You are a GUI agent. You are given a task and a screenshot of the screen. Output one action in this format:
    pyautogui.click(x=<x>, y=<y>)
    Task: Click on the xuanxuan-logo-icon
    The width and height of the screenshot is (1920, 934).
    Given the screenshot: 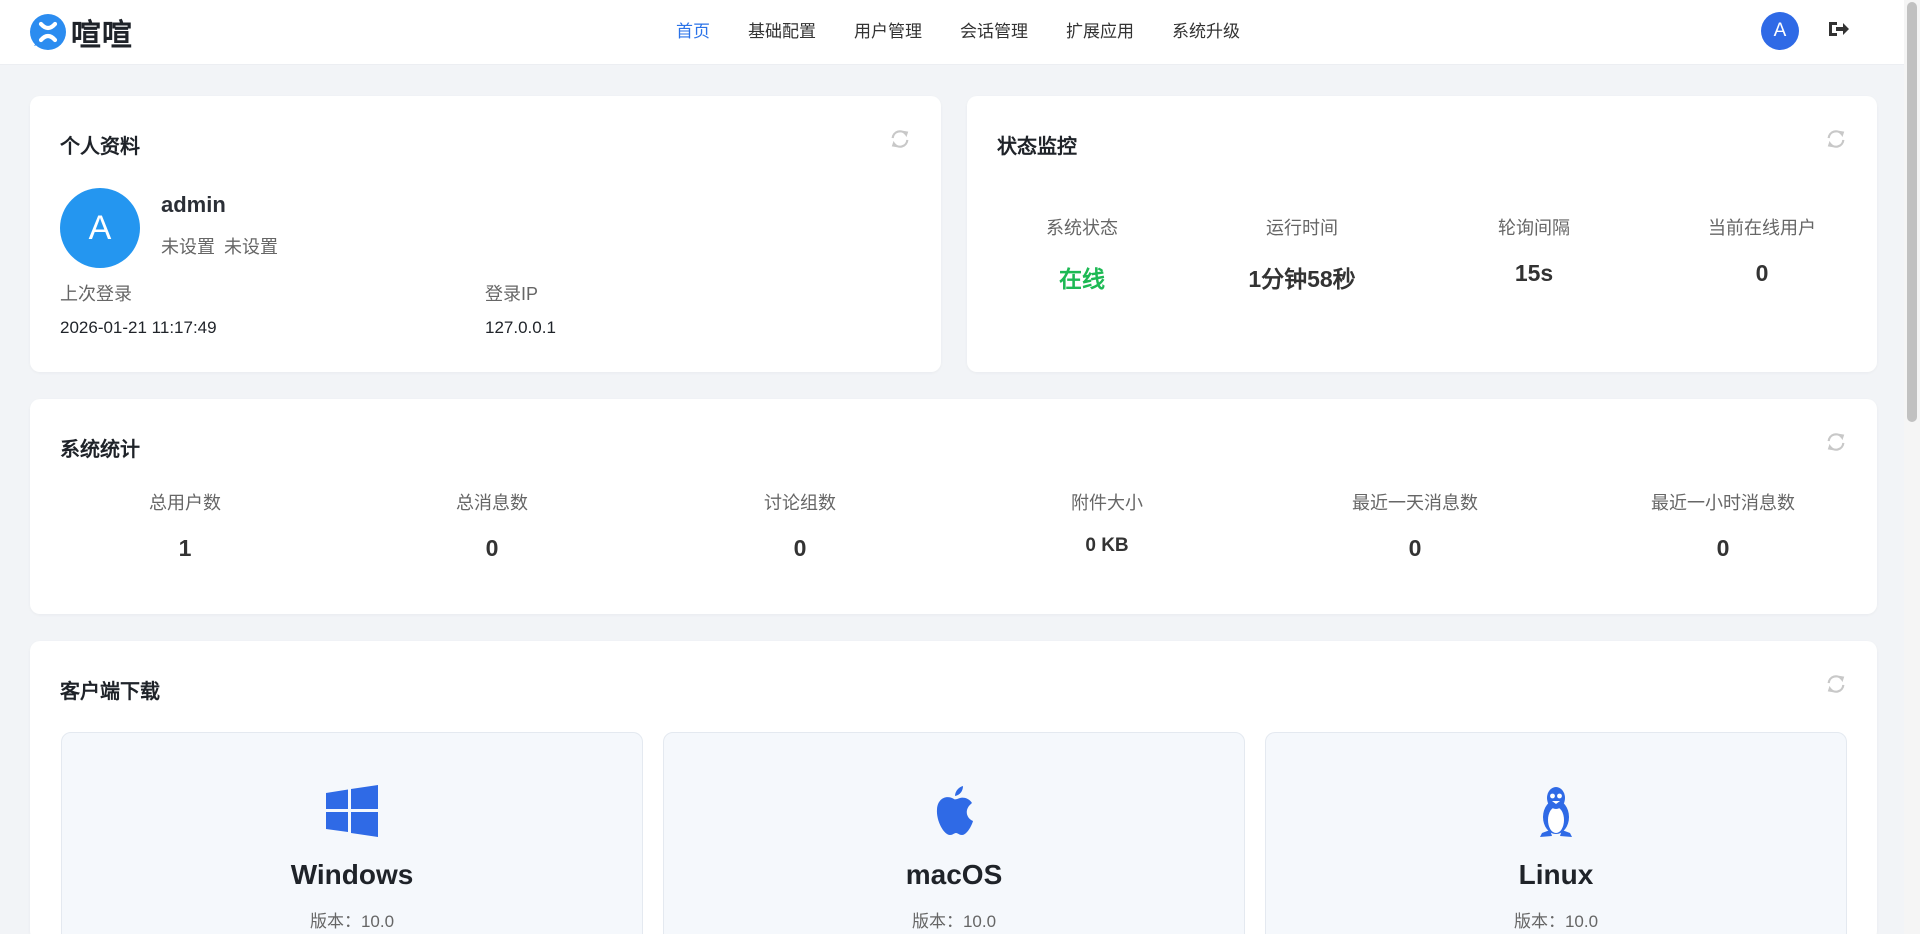 What is the action you would take?
    pyautogui.click(x=48, y=32)
    